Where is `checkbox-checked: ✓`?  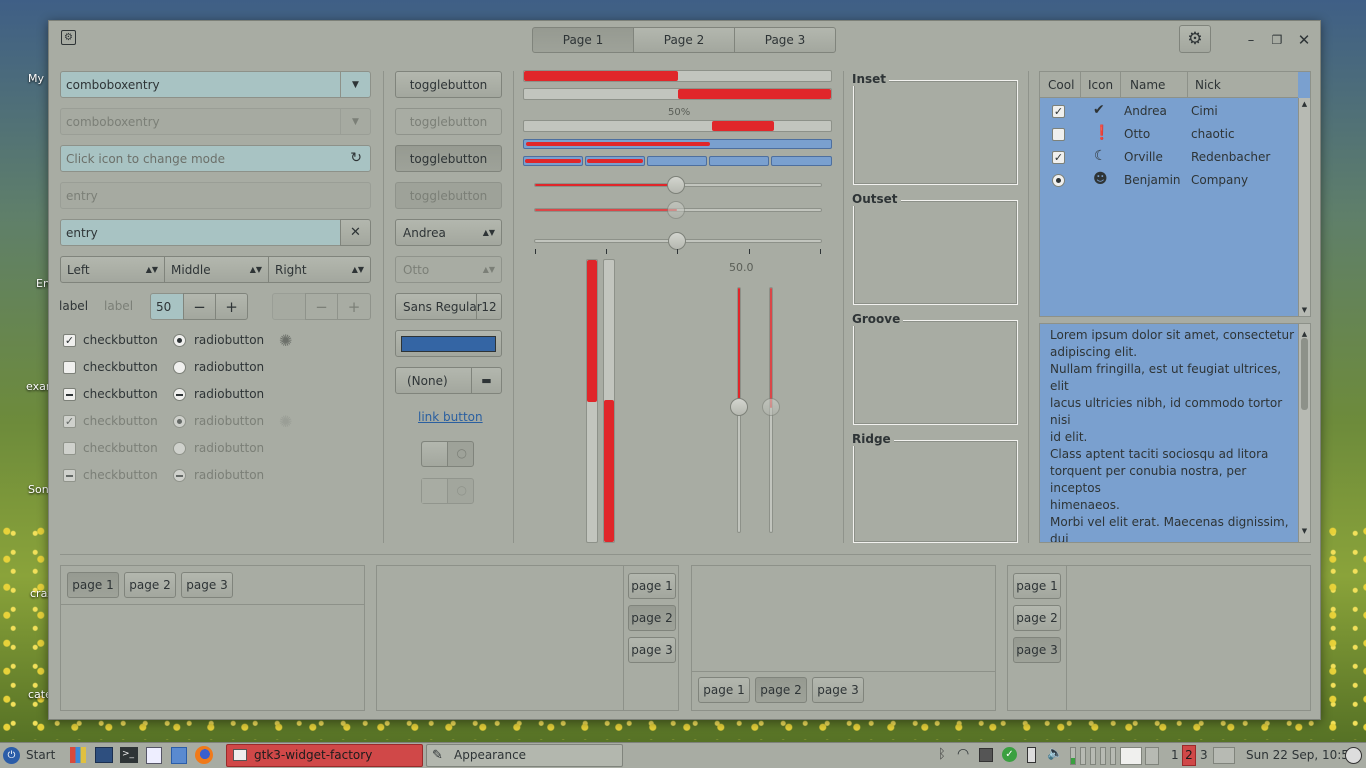
checkbox-checked: ✓ is located at coordinates (69, 340).